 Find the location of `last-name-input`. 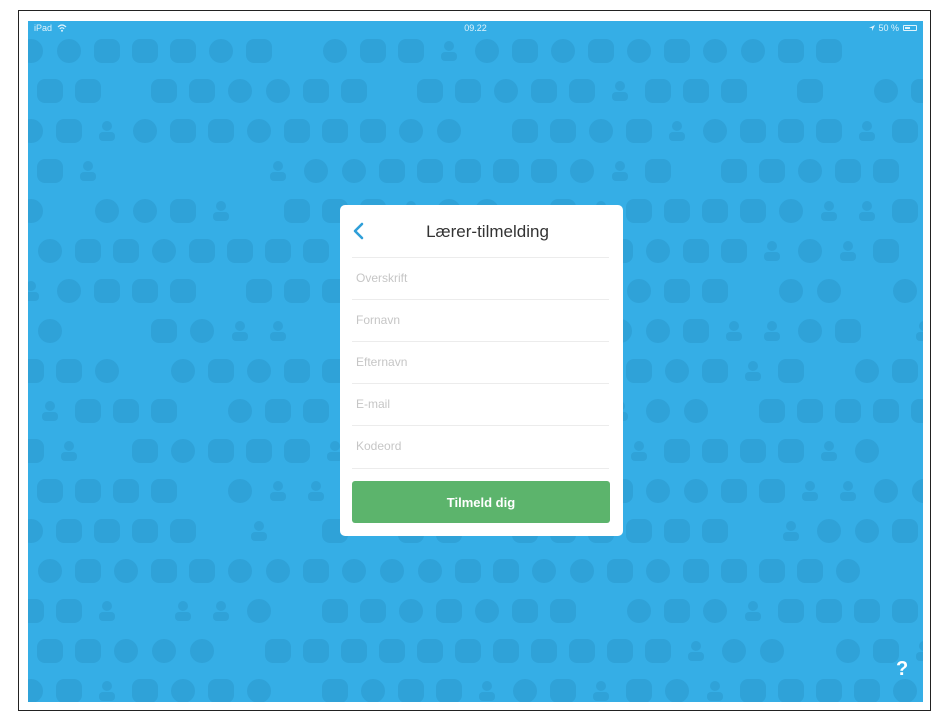

last-name-input is located at coordinates (480, 362).